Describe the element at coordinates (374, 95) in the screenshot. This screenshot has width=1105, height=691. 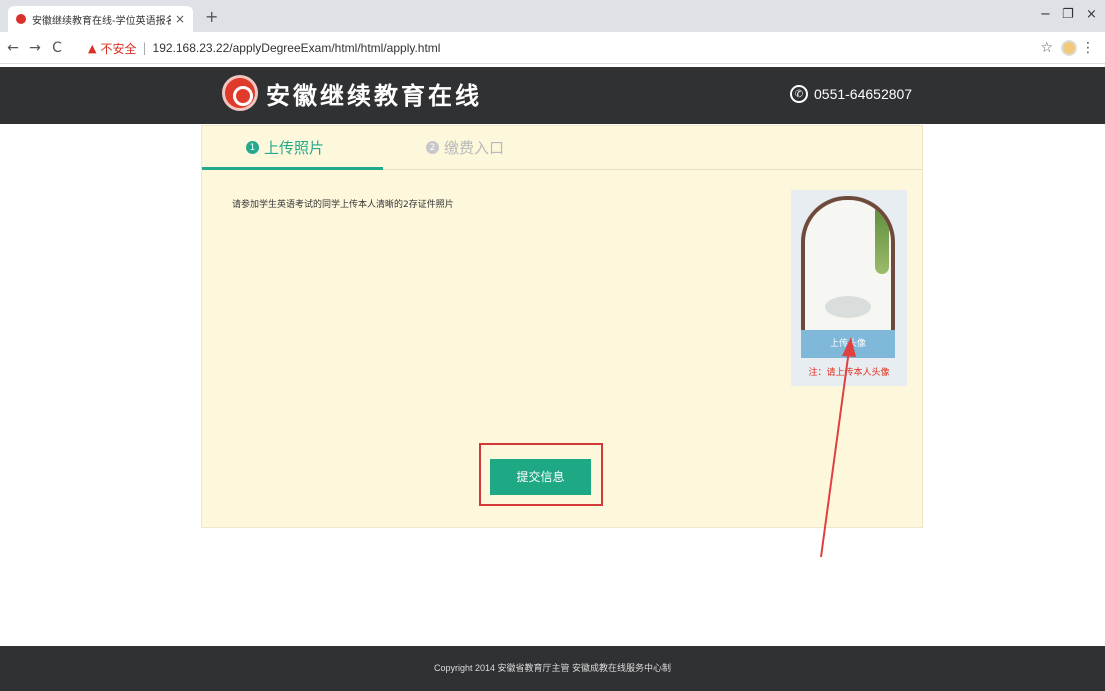
I see `logo-text: 安徽继续教育在线` at that location.